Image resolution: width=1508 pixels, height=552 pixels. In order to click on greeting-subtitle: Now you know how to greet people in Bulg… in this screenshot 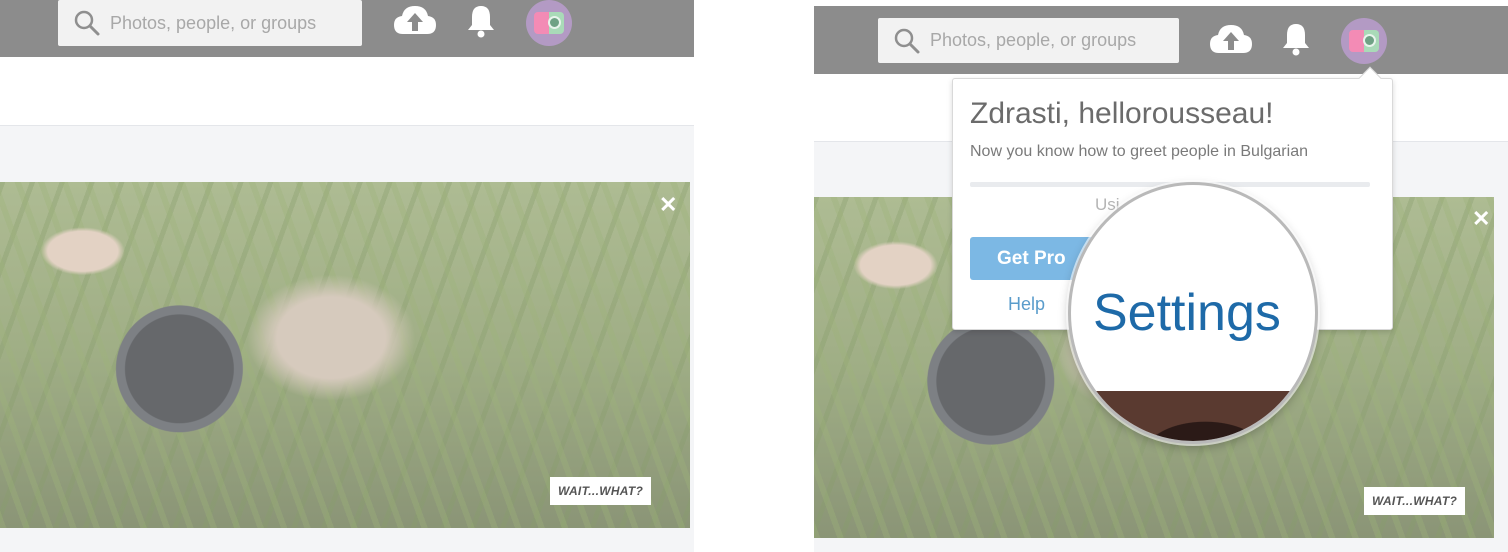, I will do `click(1139, 151)`.